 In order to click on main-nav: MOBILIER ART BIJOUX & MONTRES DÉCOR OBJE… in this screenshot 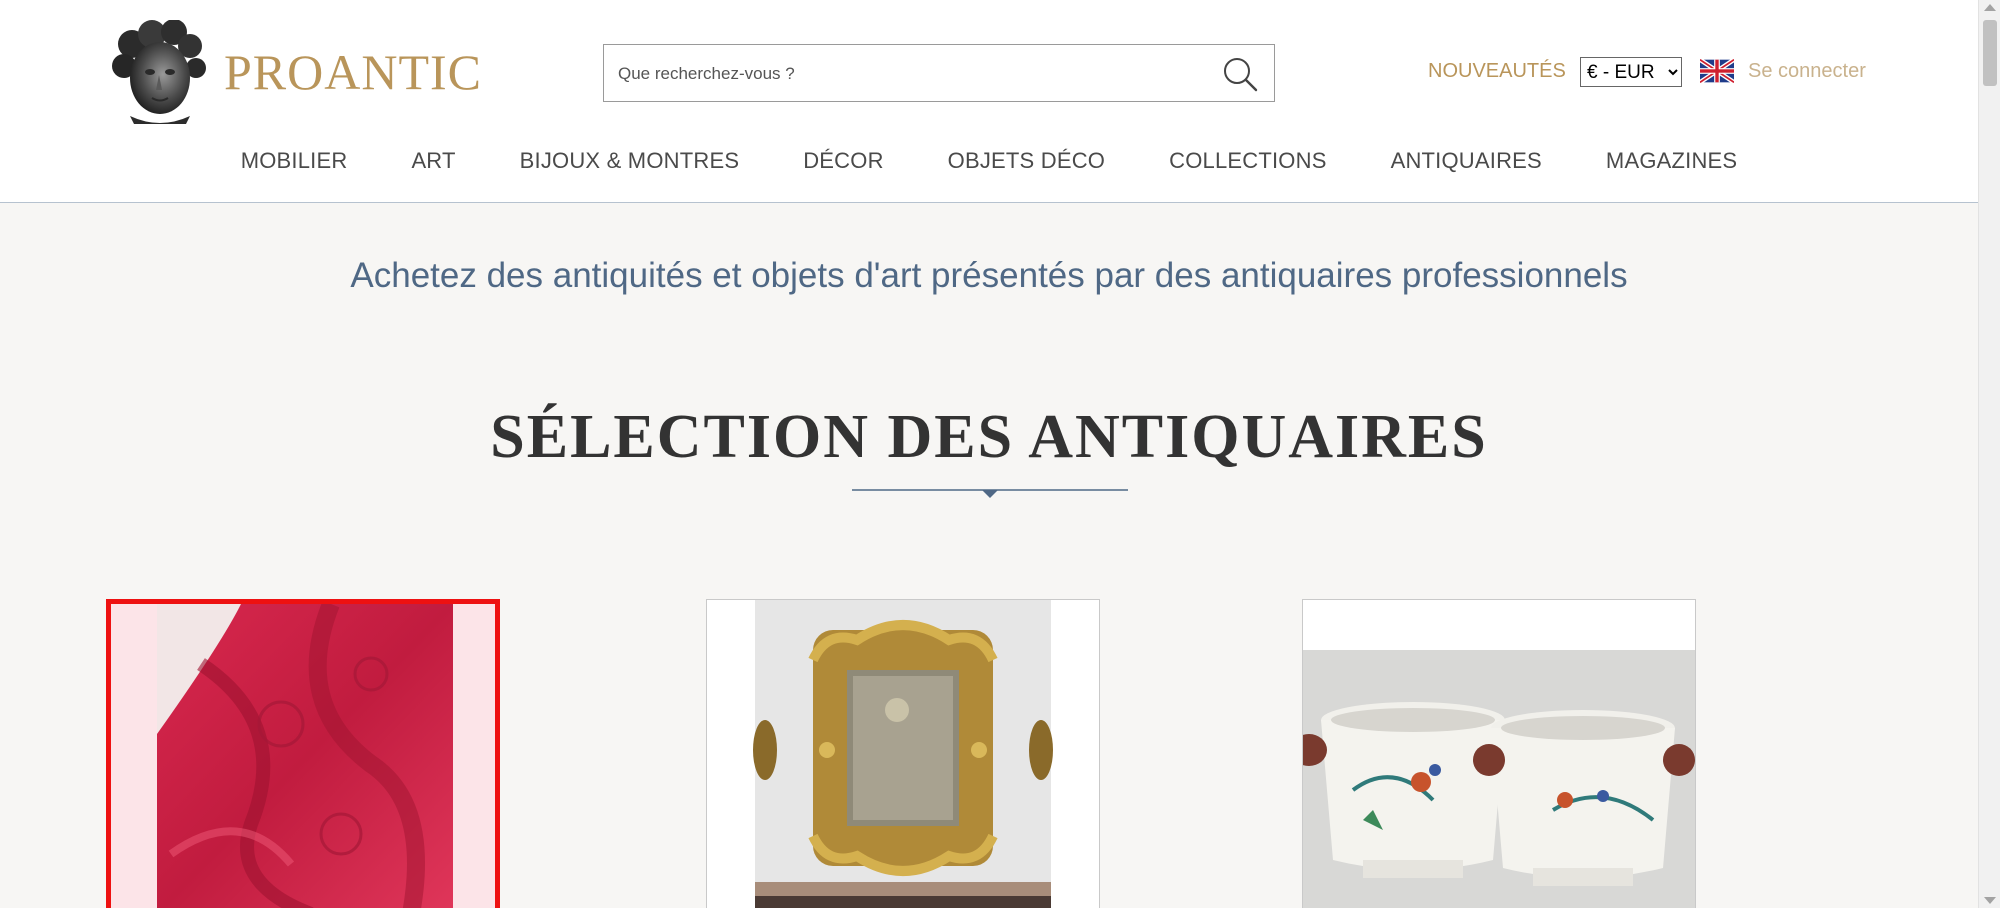, I will do `click(989, 161)`.